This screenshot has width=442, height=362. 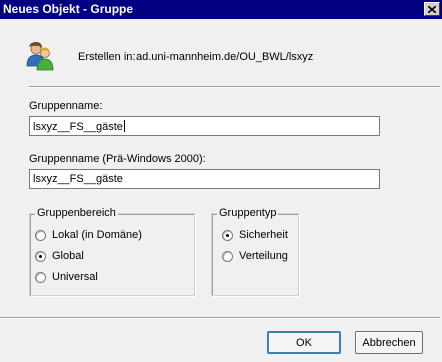 What do you see at coordinates (78, 127) in the screenshot?
I see `group-name-value: lsxyz__FS__gäste` at bounding box center [78, 127].